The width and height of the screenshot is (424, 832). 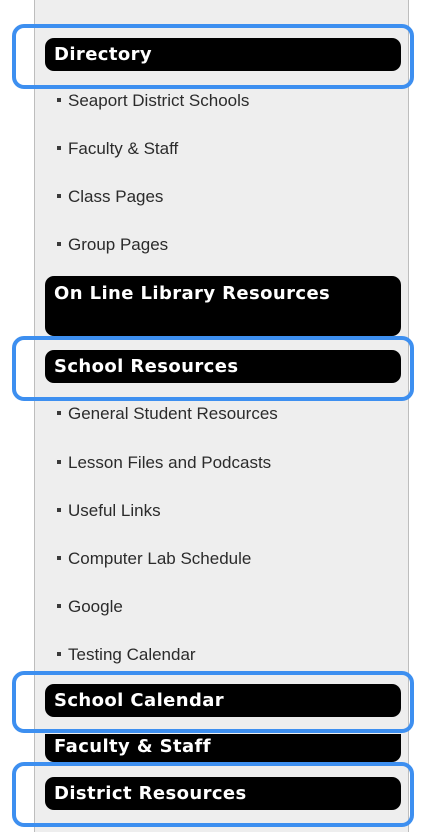 What do you see at coordinates (118, 244) in the screenshot?
I see `link-label: Group Pages` at bounding box center [118, 244].